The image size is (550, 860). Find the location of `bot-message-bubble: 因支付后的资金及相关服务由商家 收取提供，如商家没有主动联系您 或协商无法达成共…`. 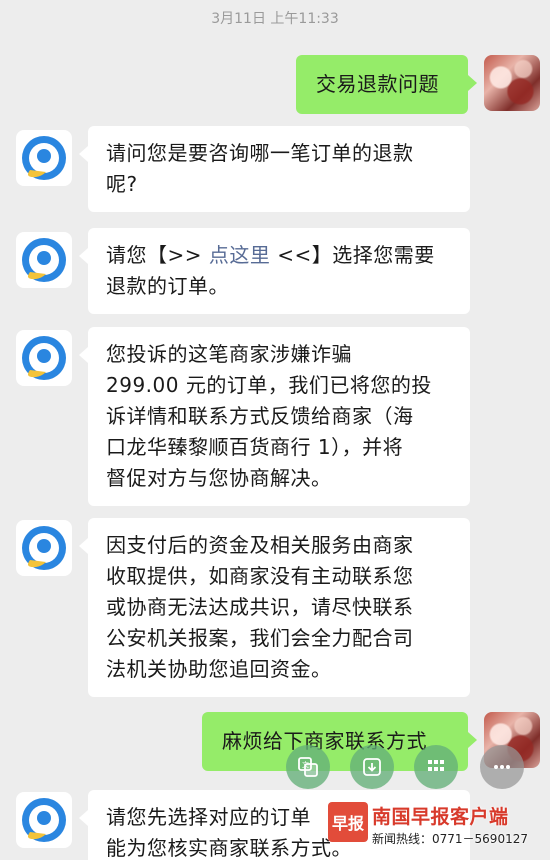

bot-message-bubble: 因支付后的资金及相关服务由商家 收取提供，如商家没有主动联系您 或协商无法达成共… is located at coordinates (274, 607).